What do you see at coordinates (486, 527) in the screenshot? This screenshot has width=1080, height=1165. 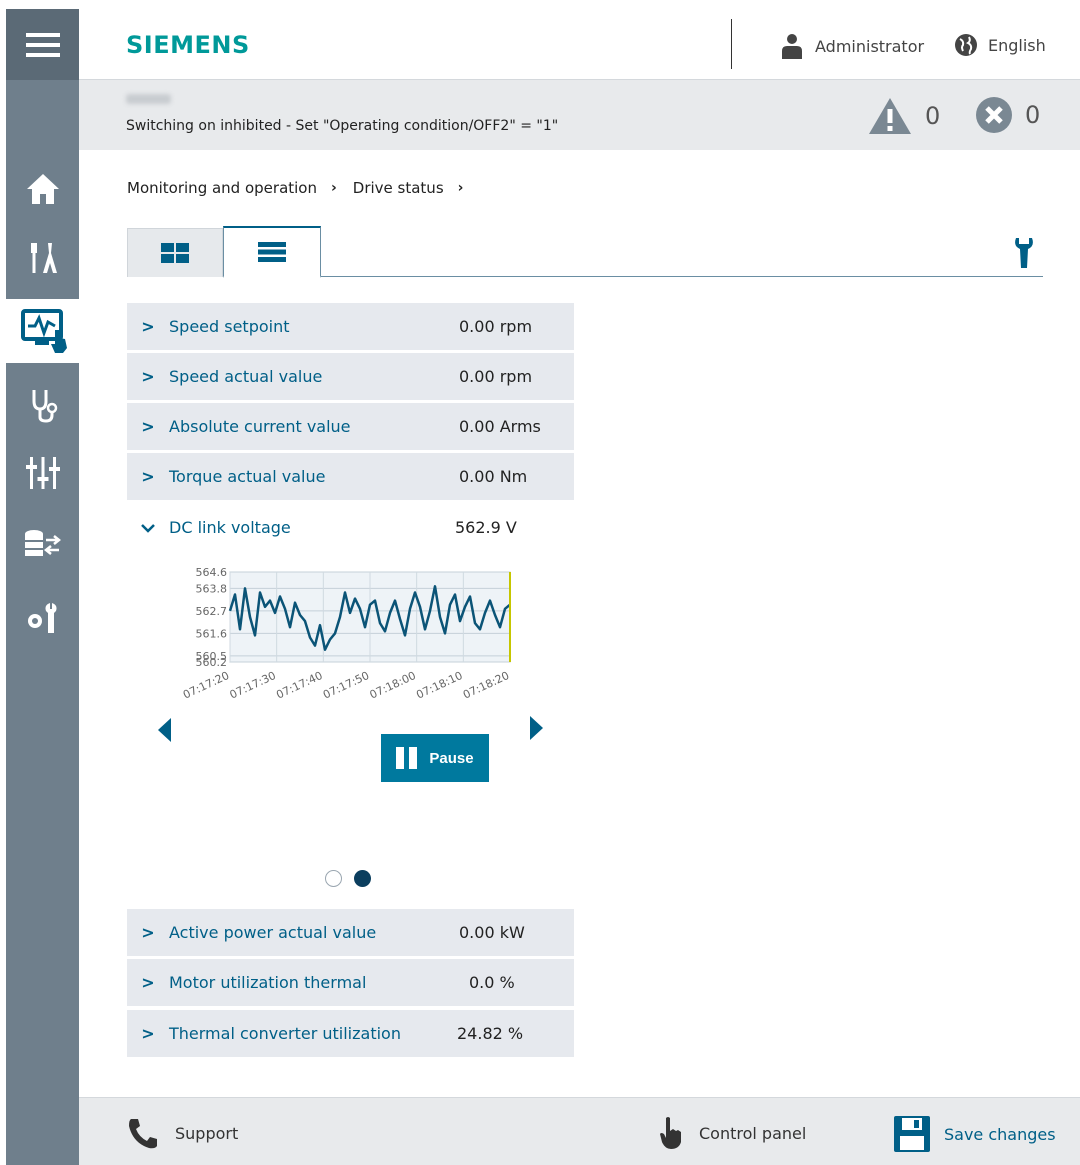 I see `row-value: 562.9 V` at bounding box center [486, 527].